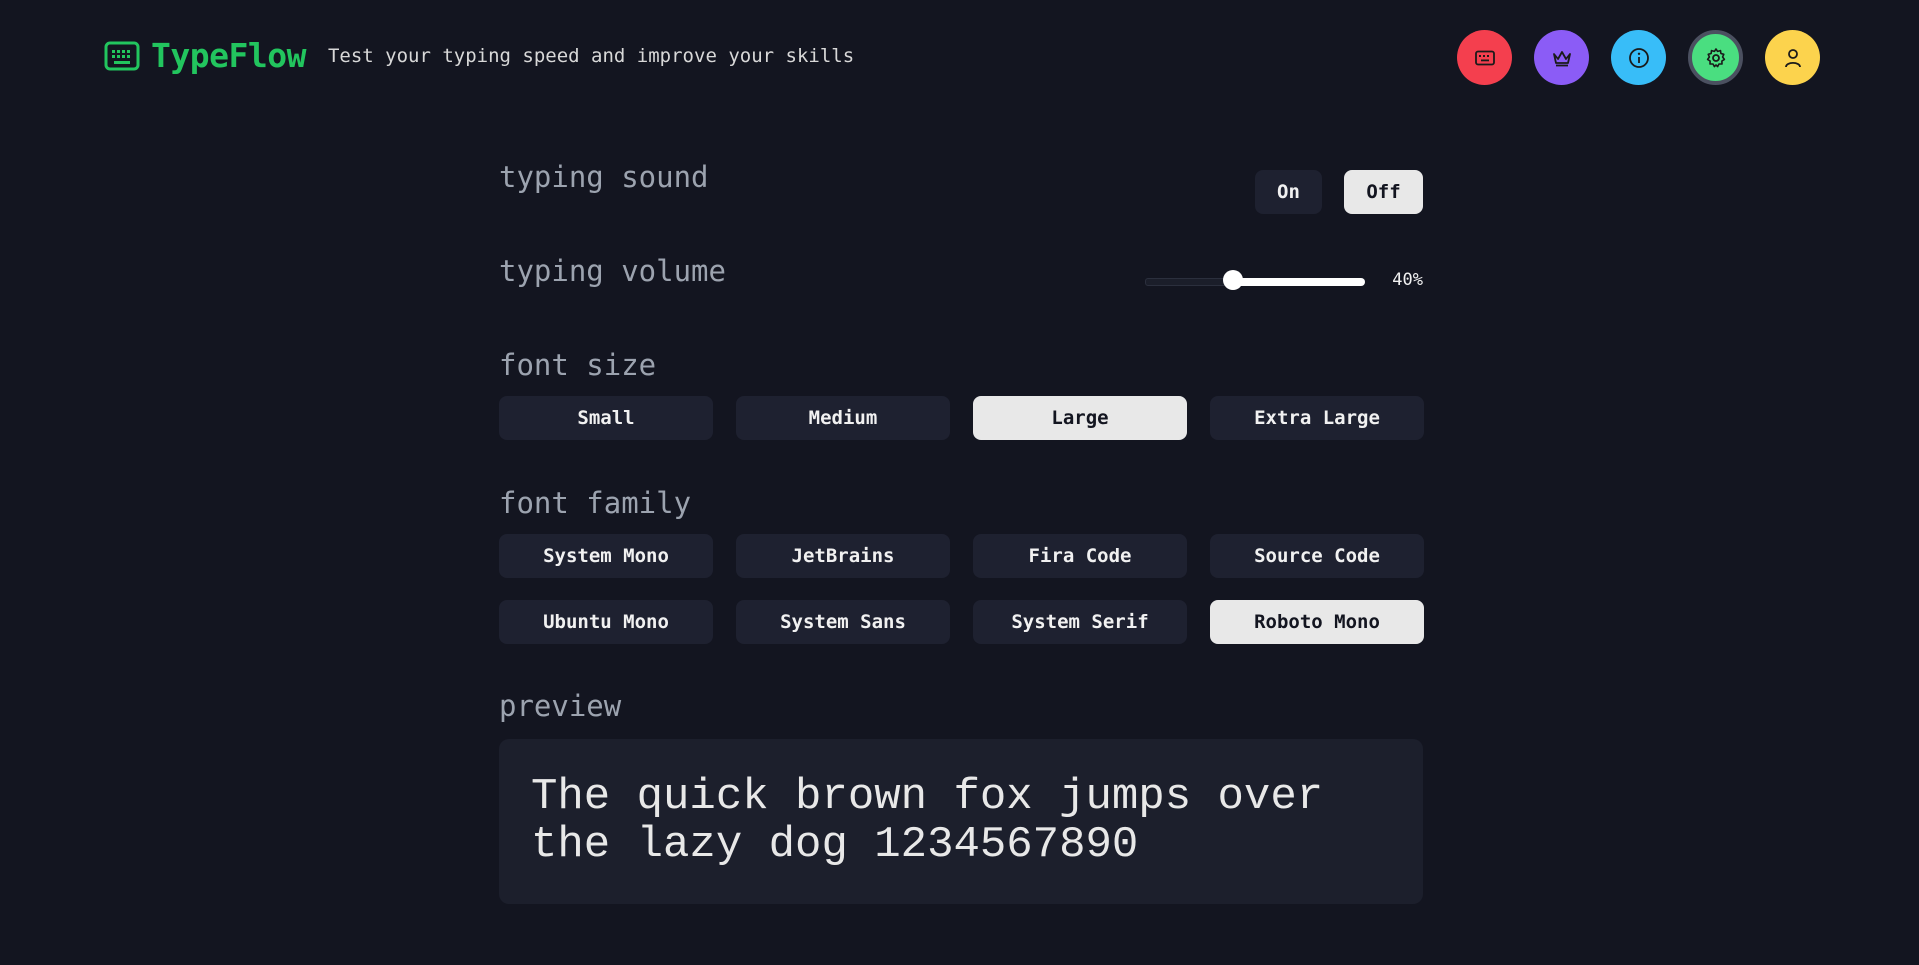 This screenshot has height=965, width=1919. I want to click on font-size-extra-large-button: Extra Large, so click(1317, 418).